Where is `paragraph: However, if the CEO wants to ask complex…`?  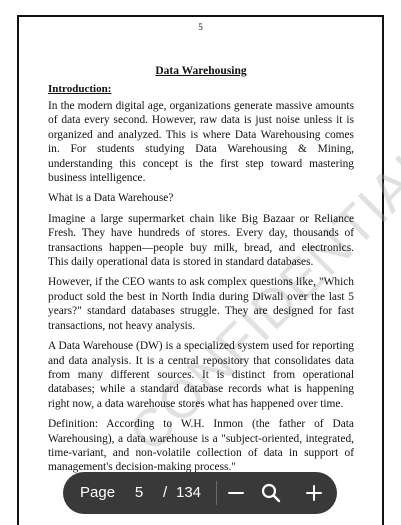 paragraph: However, if the CEO wants to ask complex… is located at coordinates (201, 304).